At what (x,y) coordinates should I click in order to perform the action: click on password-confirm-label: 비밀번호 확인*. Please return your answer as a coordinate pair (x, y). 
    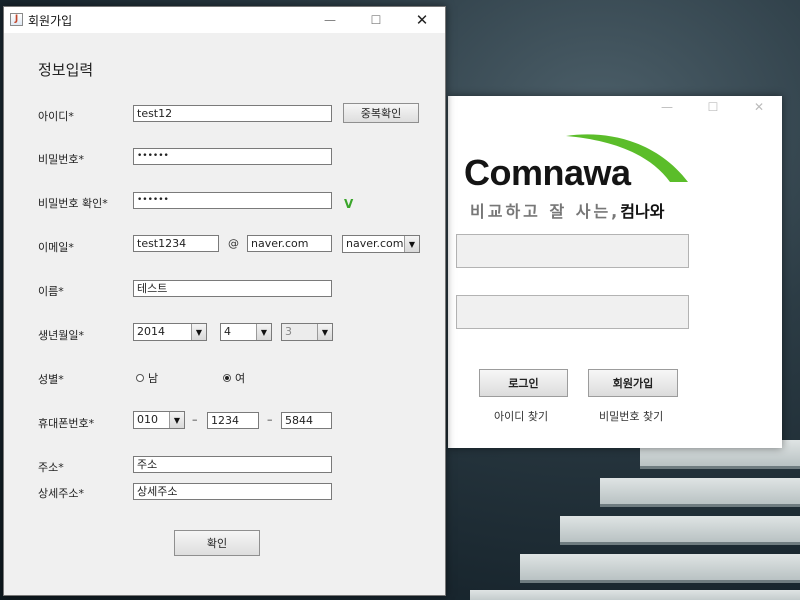
    Looking at the image, I should click on (73, 203).